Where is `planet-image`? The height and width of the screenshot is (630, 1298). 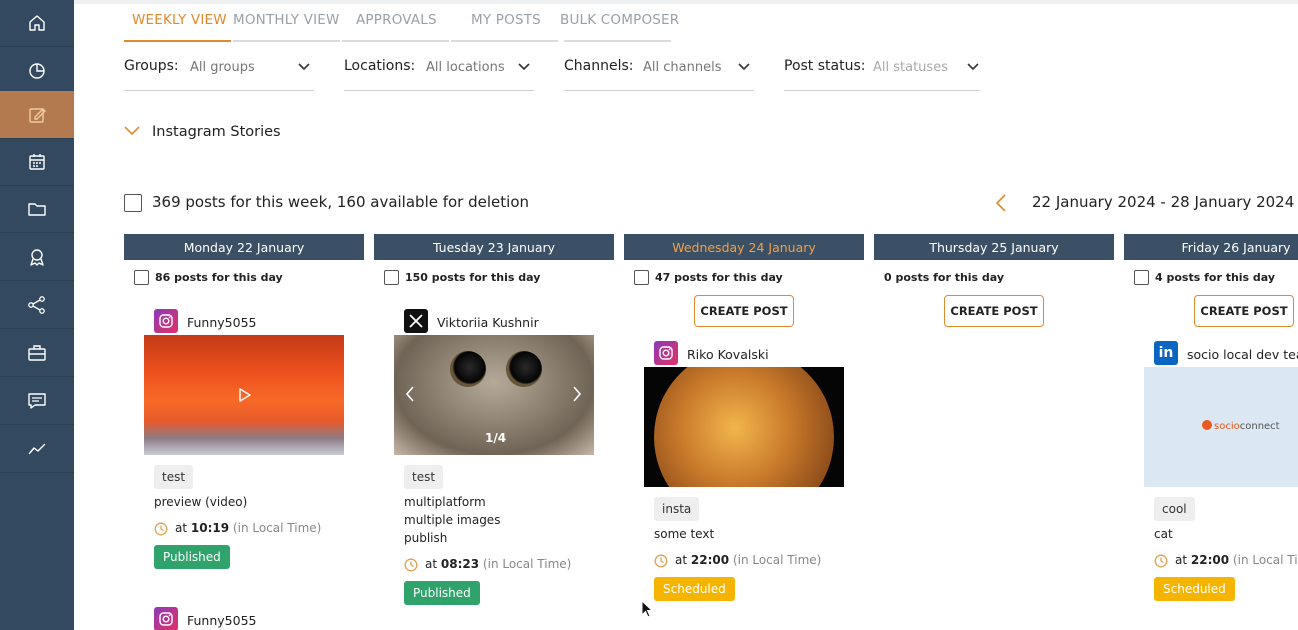
planet-image is located at coordinates (744, 427).